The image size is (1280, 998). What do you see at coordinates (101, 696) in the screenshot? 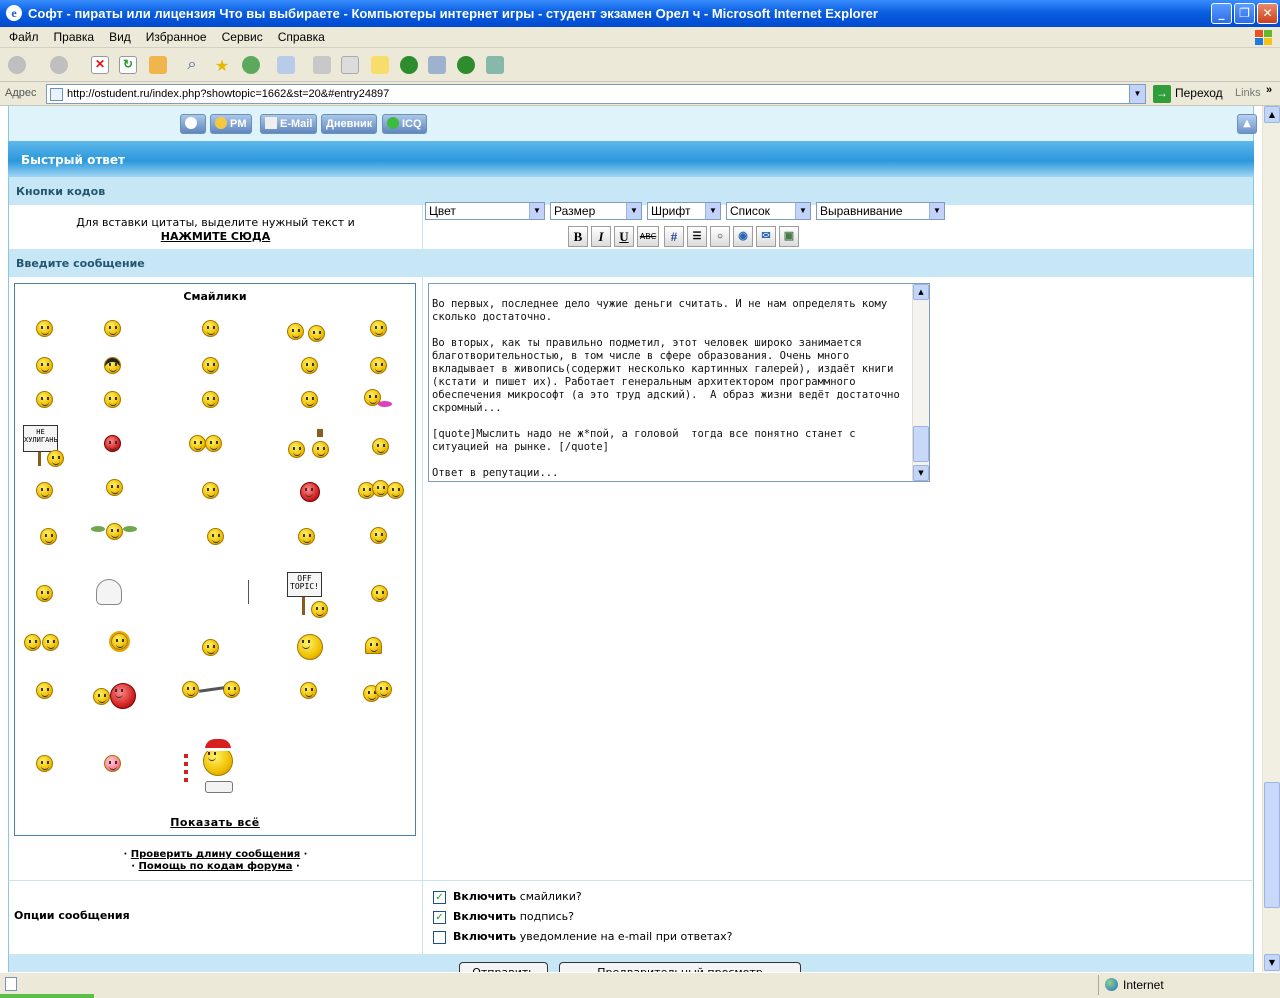
I see `crazy-icon` at bounding box center [101, 696].